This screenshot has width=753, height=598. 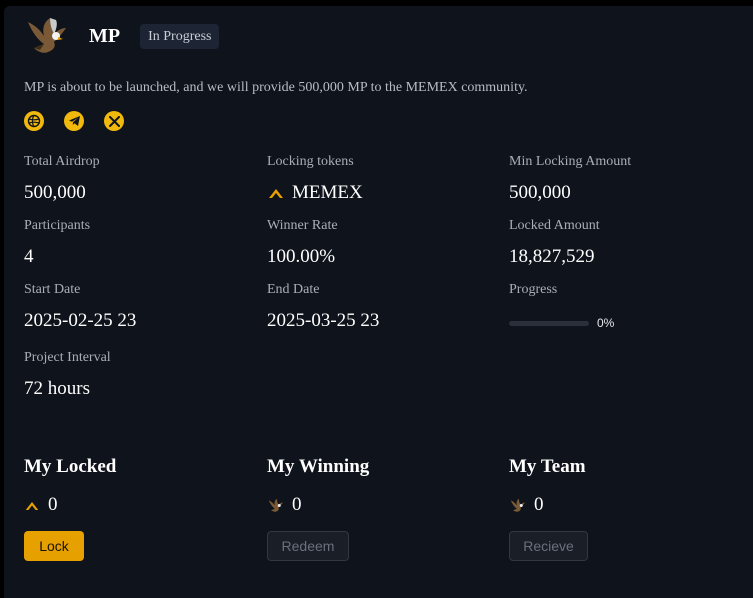 I want to click on stat-min-locking-amount: Min Locking Amount 500,000, so click(x=570, y=179).